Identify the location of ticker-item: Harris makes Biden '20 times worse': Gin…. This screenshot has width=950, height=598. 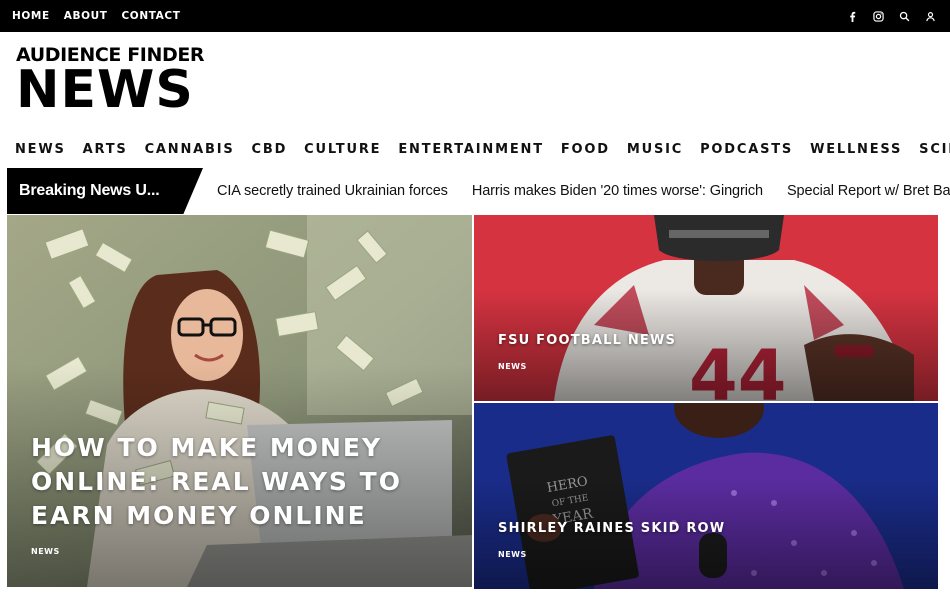
(617, 191).